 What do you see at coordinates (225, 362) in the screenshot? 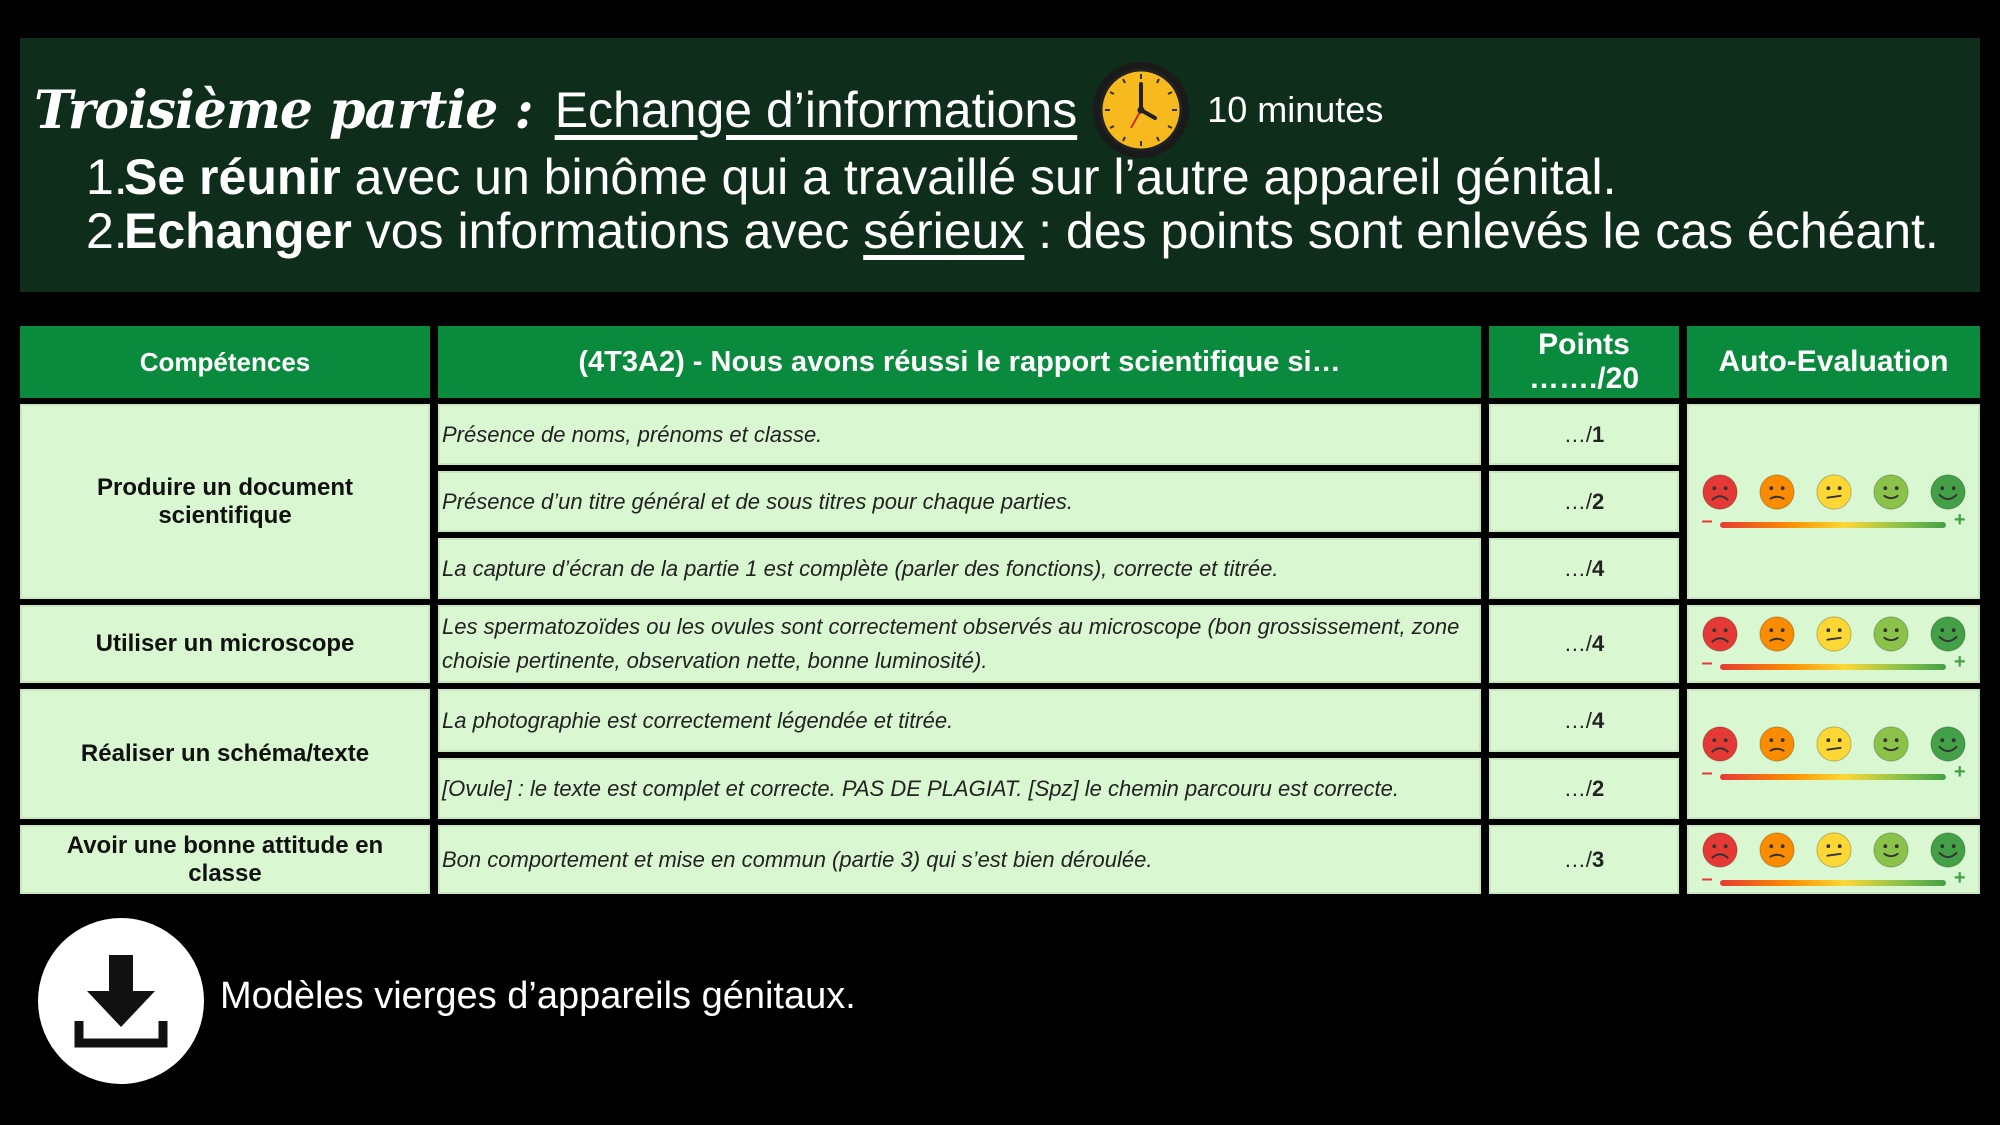
I see `header-competences: Compétences` at bounding box center [225, 362].